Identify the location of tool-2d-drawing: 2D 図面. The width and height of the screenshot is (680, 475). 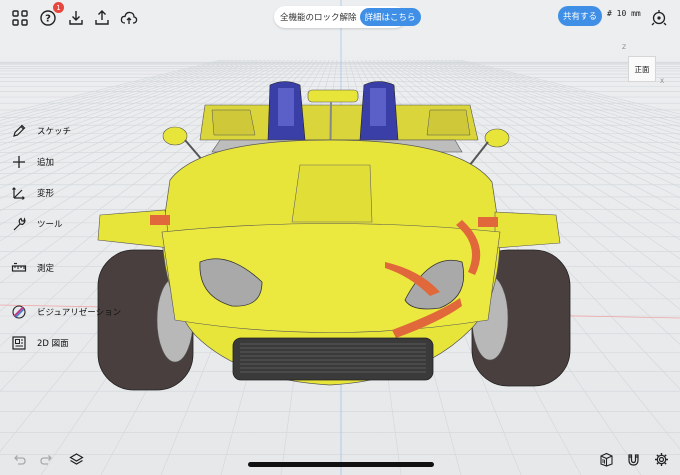
(38, 343).